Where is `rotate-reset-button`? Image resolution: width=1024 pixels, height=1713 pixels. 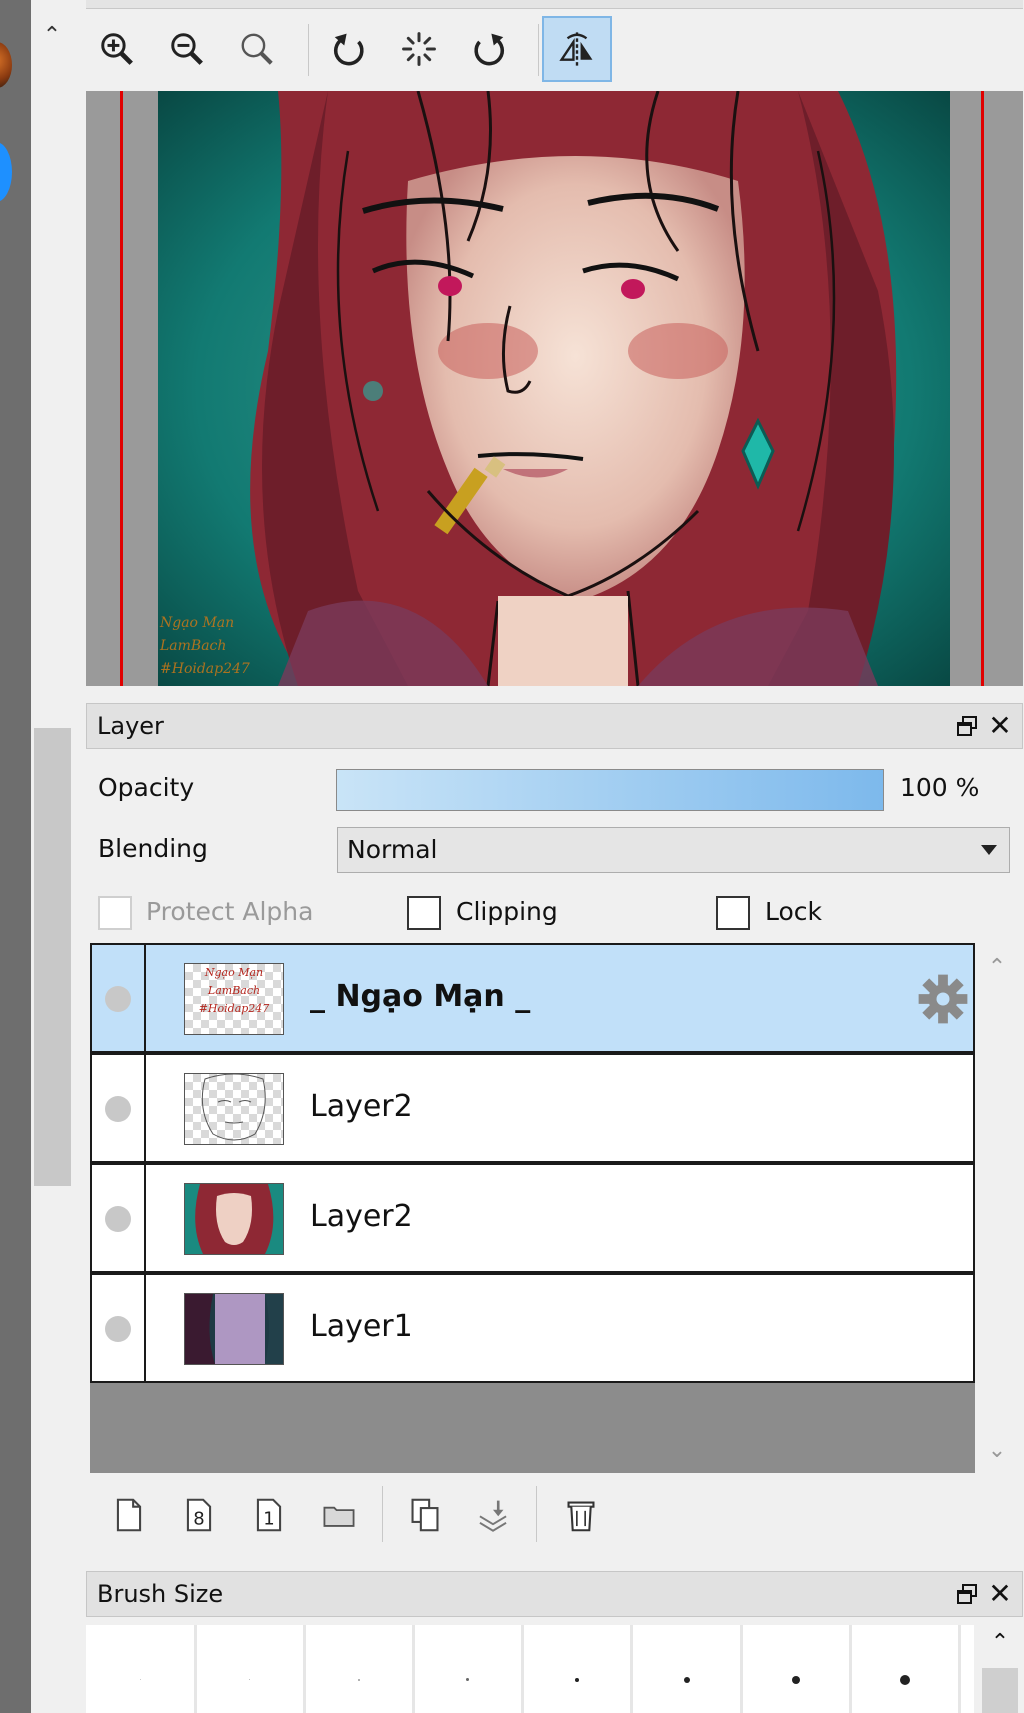
rotate-reset-button is located at coordinates (419, 49).